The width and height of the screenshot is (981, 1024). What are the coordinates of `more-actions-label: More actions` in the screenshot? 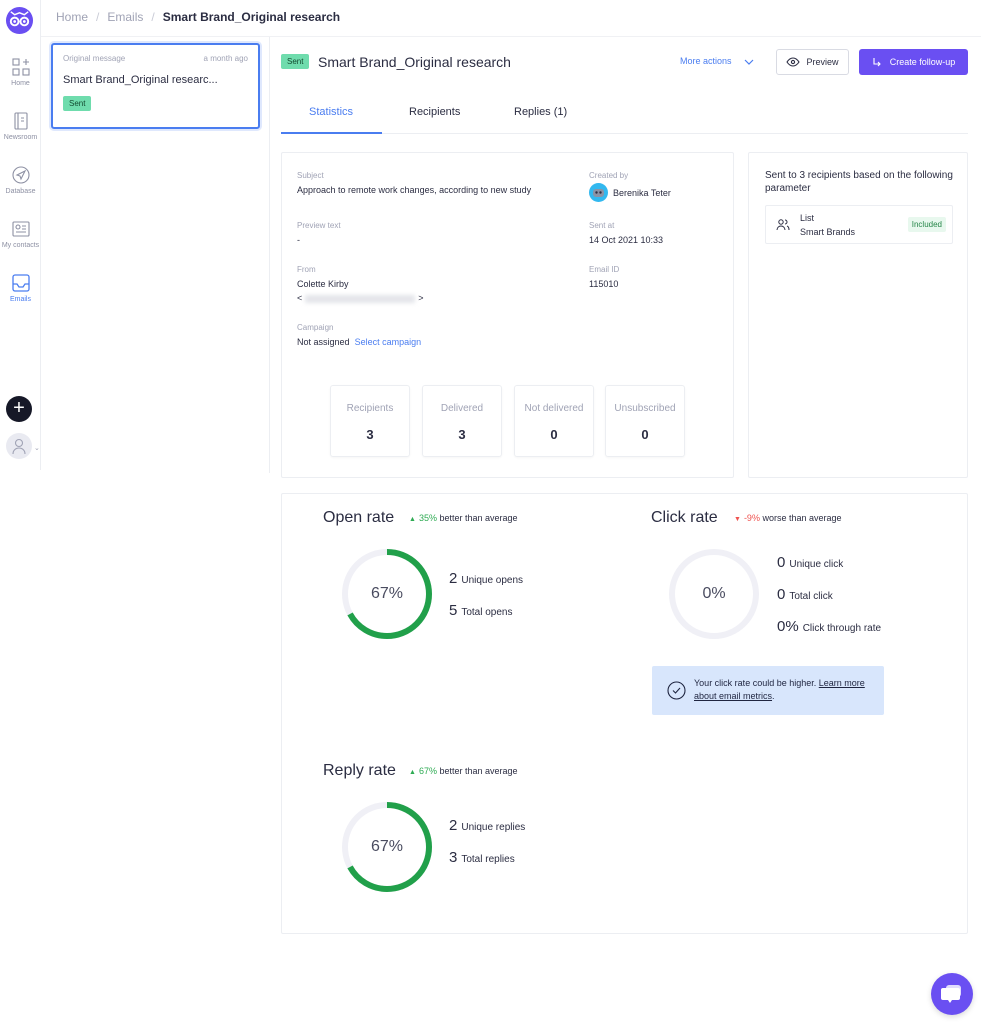 It's located at (706, 61).